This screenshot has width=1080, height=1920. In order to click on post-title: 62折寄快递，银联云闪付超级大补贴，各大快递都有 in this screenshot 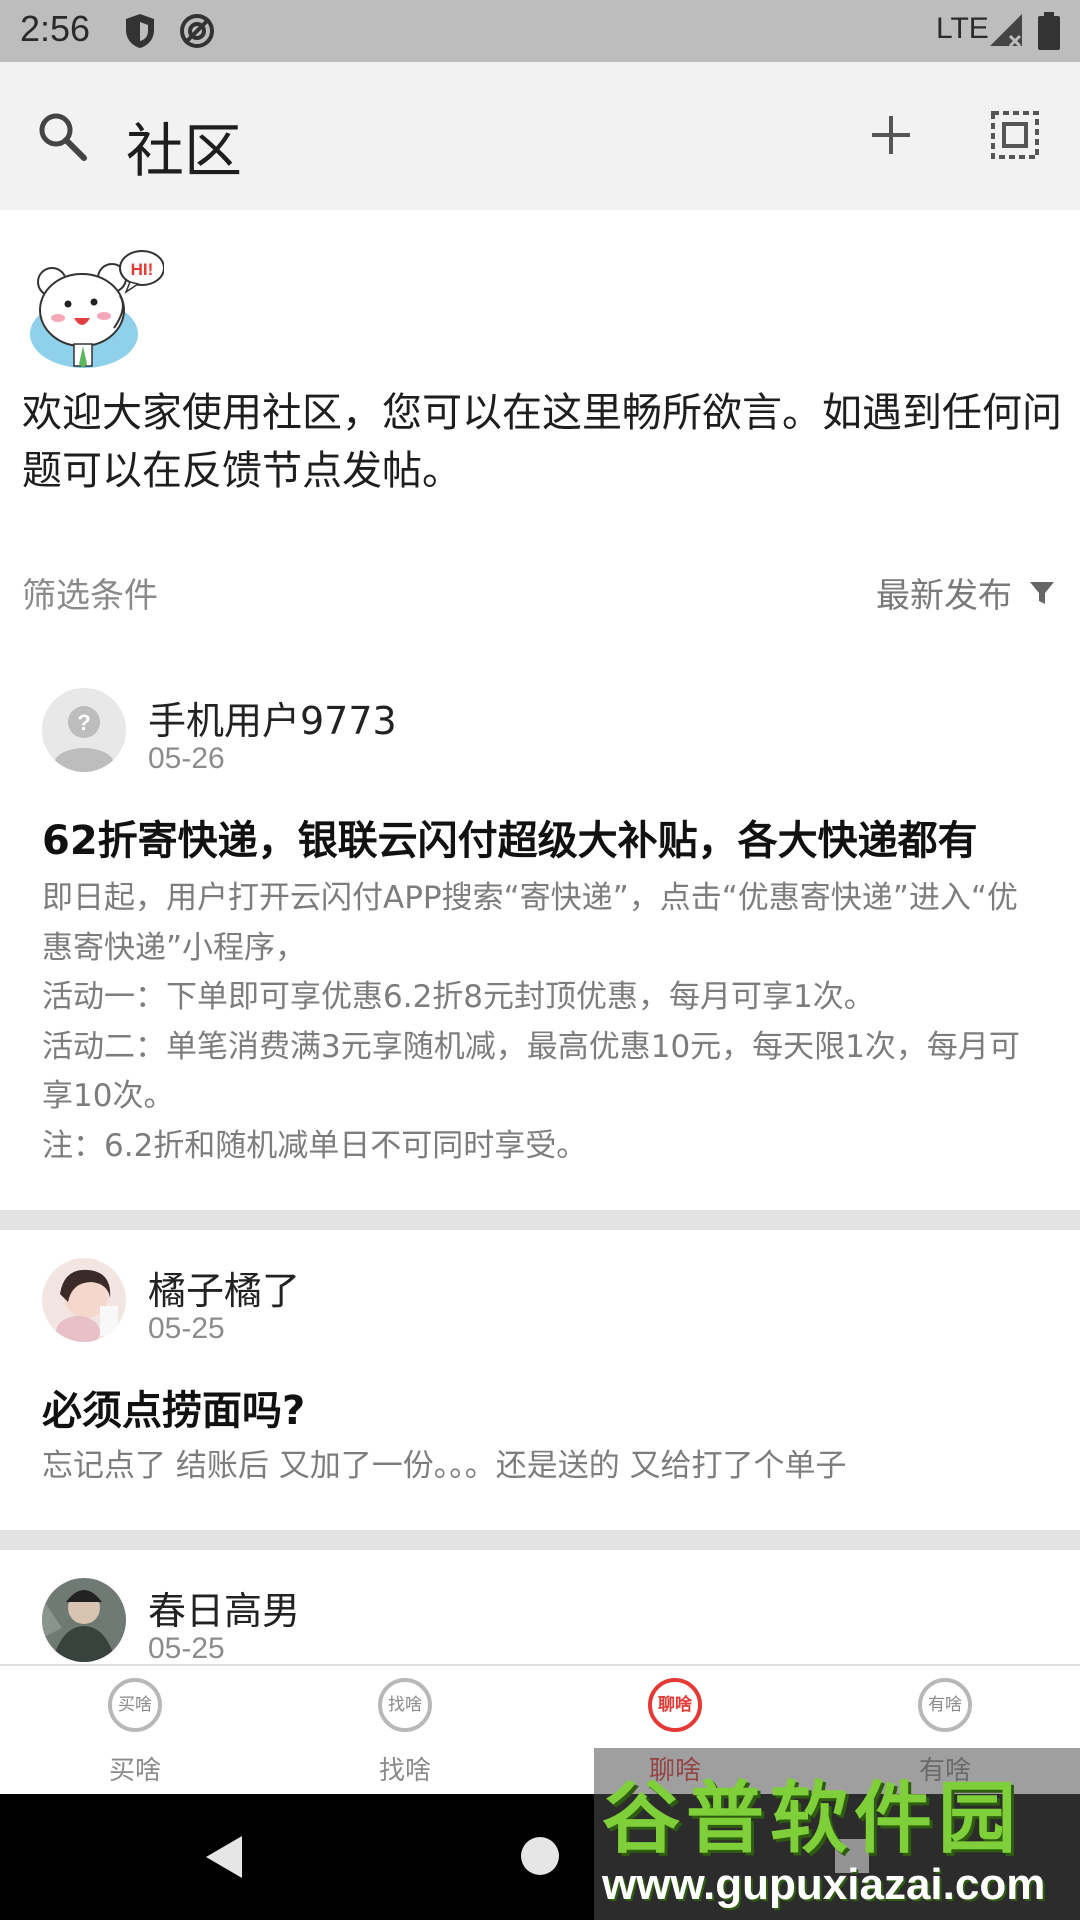, I will do `click(542, 837)`.